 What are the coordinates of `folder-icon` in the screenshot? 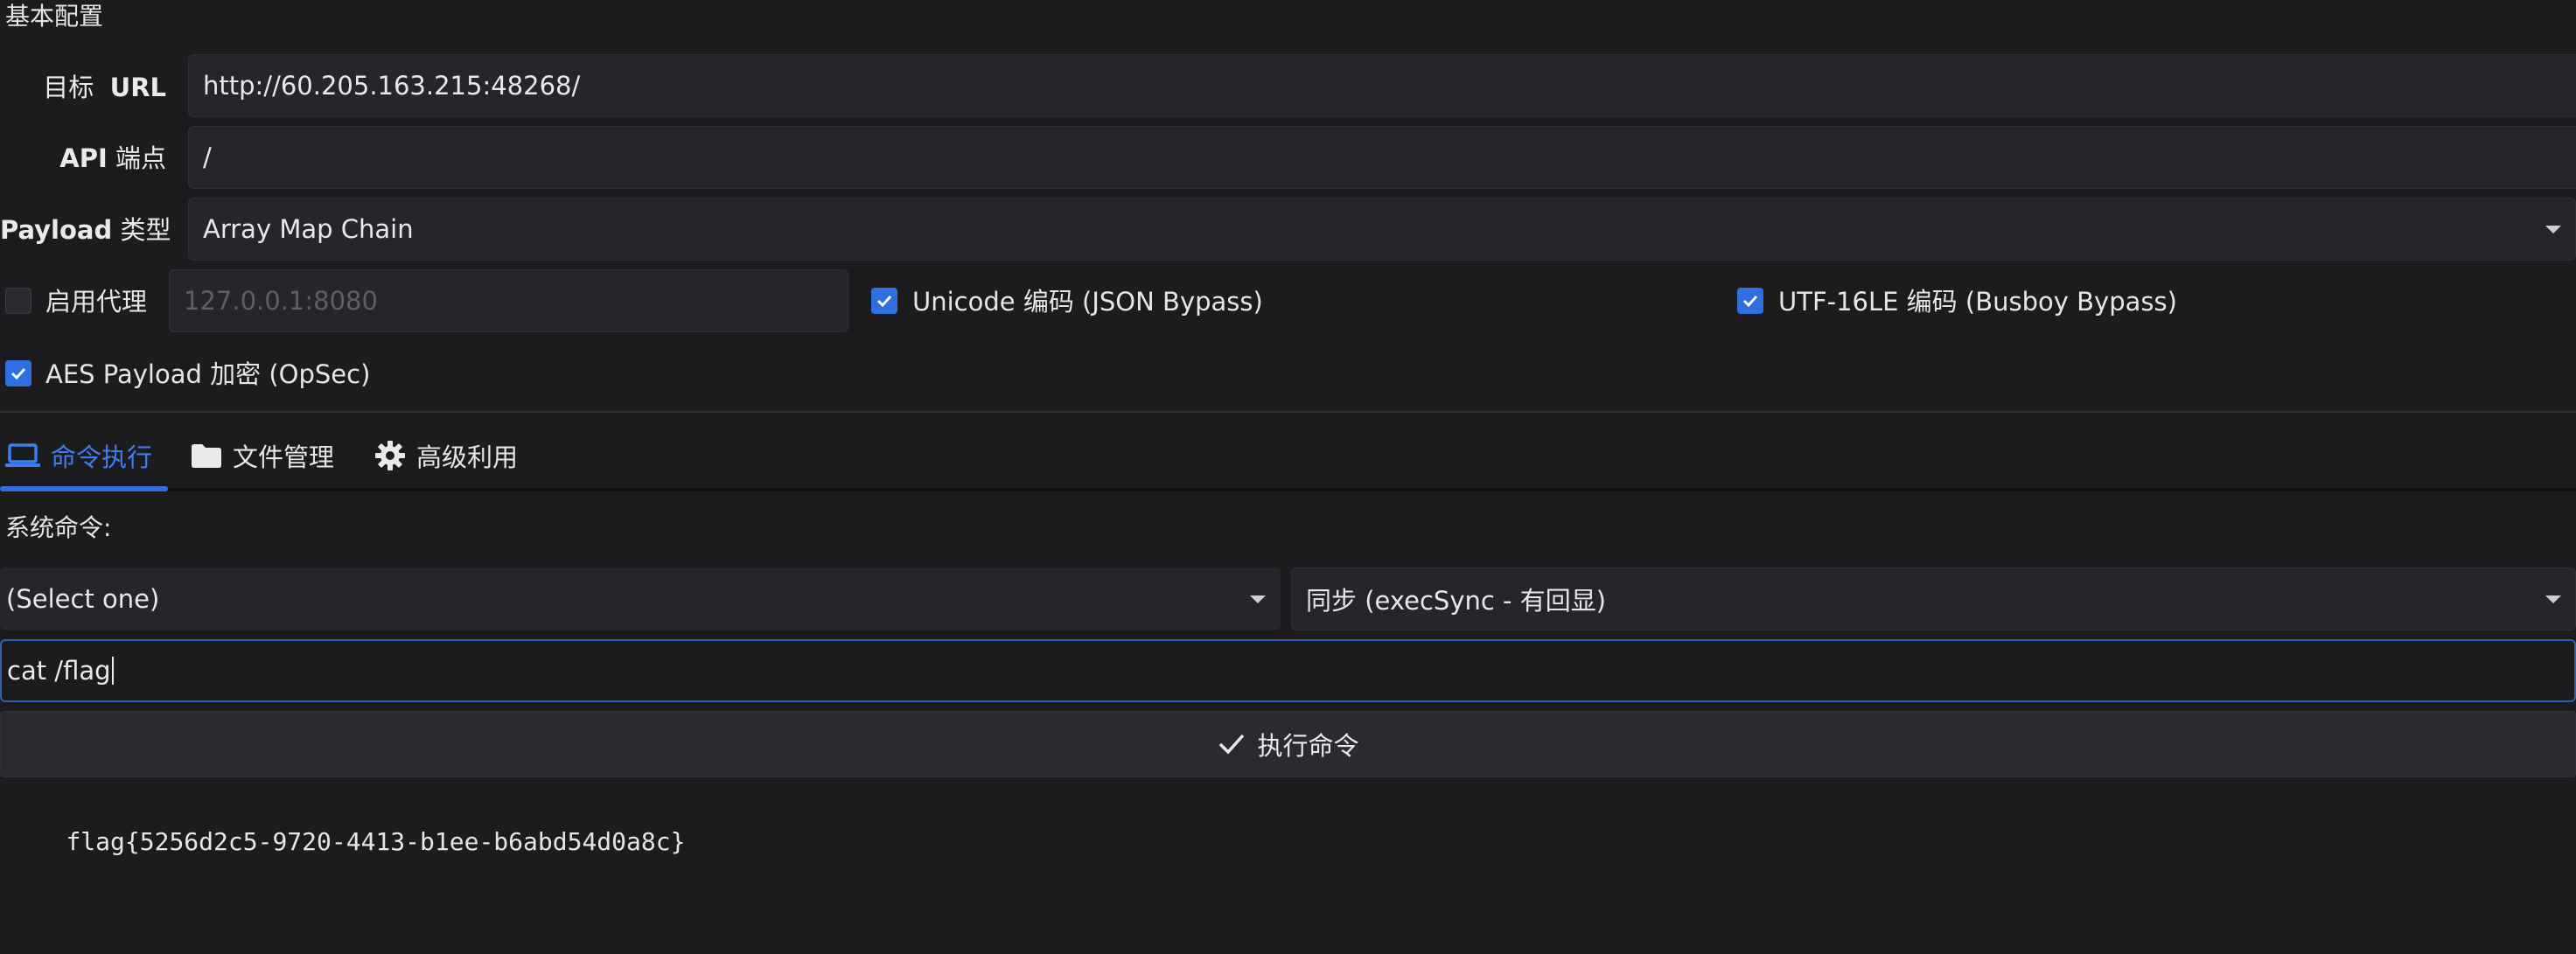 It's located at (206, 456).